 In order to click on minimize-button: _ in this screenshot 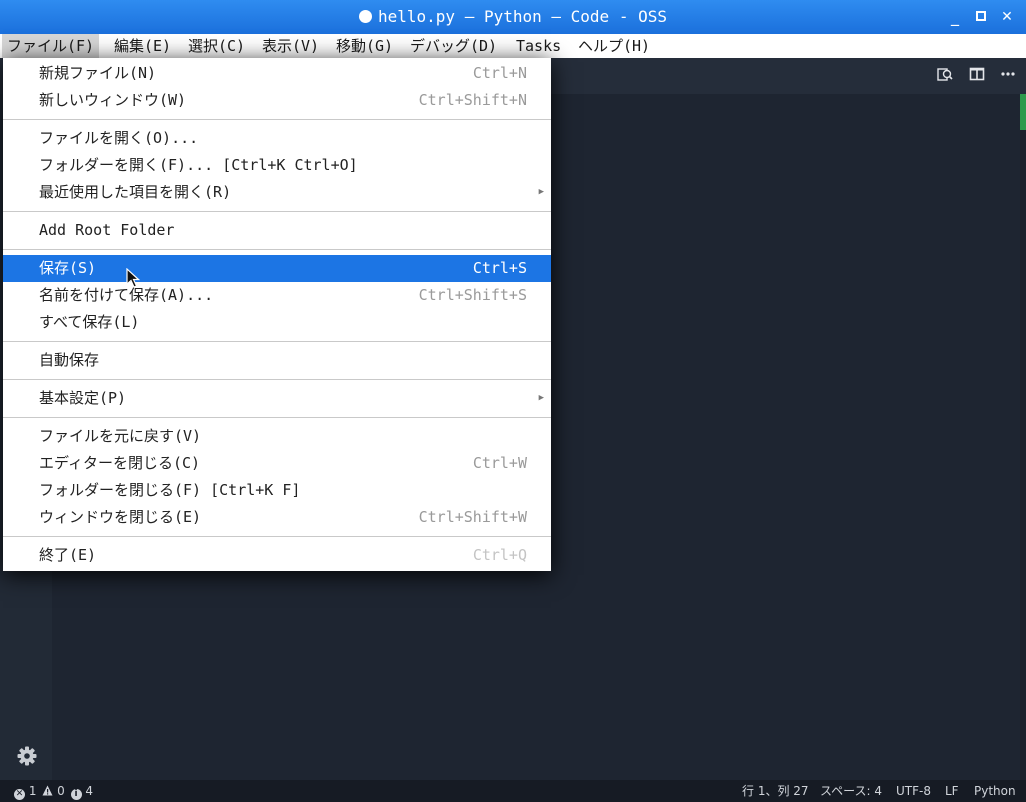, I will do `click(955, 17)`.